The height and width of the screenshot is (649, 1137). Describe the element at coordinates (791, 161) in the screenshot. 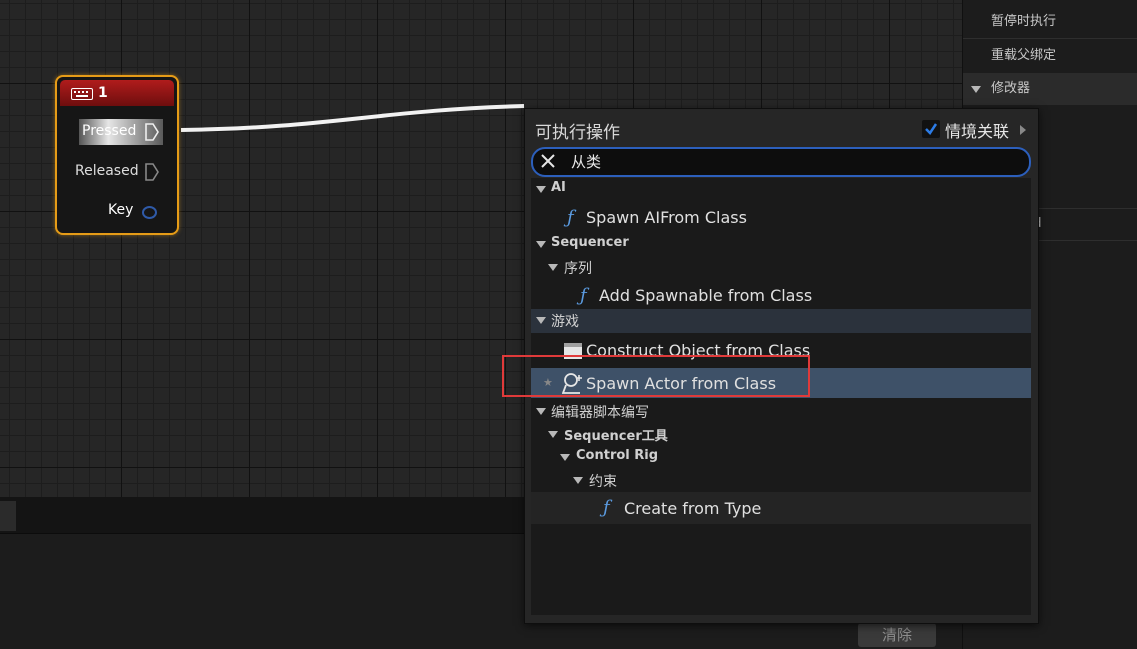

I see `search-input` at that location.